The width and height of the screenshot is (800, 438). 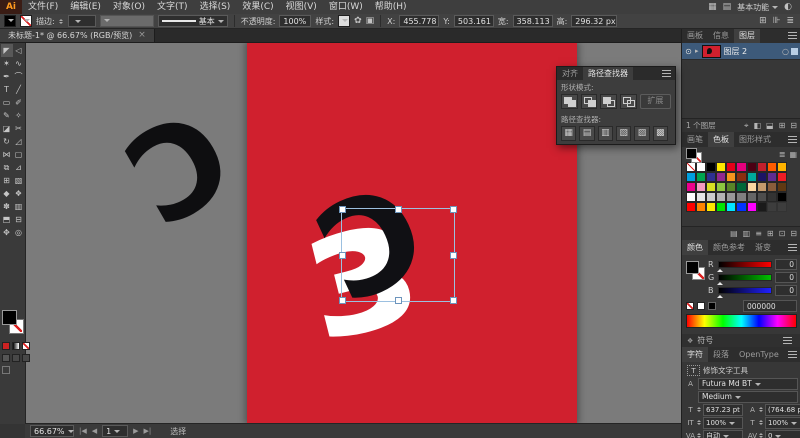 What do you see at coordinates (13, 323) in the screenshot?
I see `fill-stroke-proxy` at bounding box center [13, 323].